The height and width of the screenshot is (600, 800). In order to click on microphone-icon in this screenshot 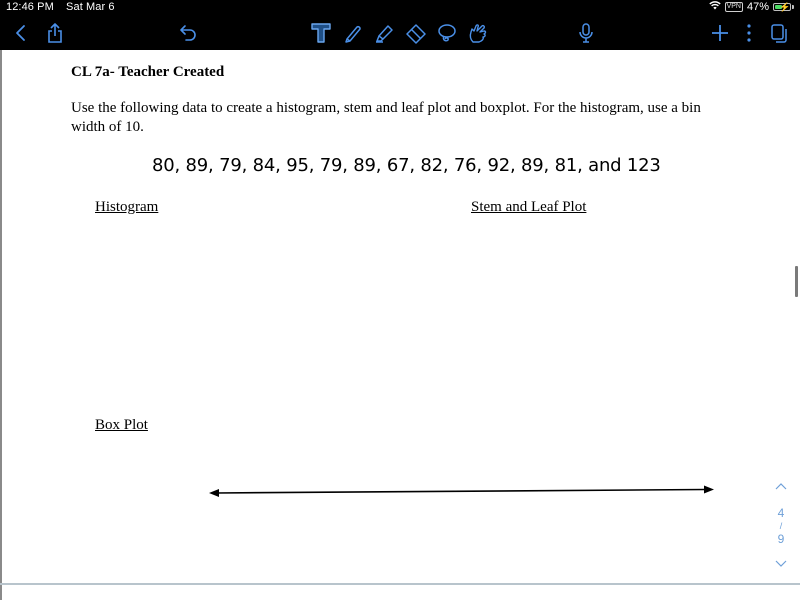, I will do `click(586, 33)`.